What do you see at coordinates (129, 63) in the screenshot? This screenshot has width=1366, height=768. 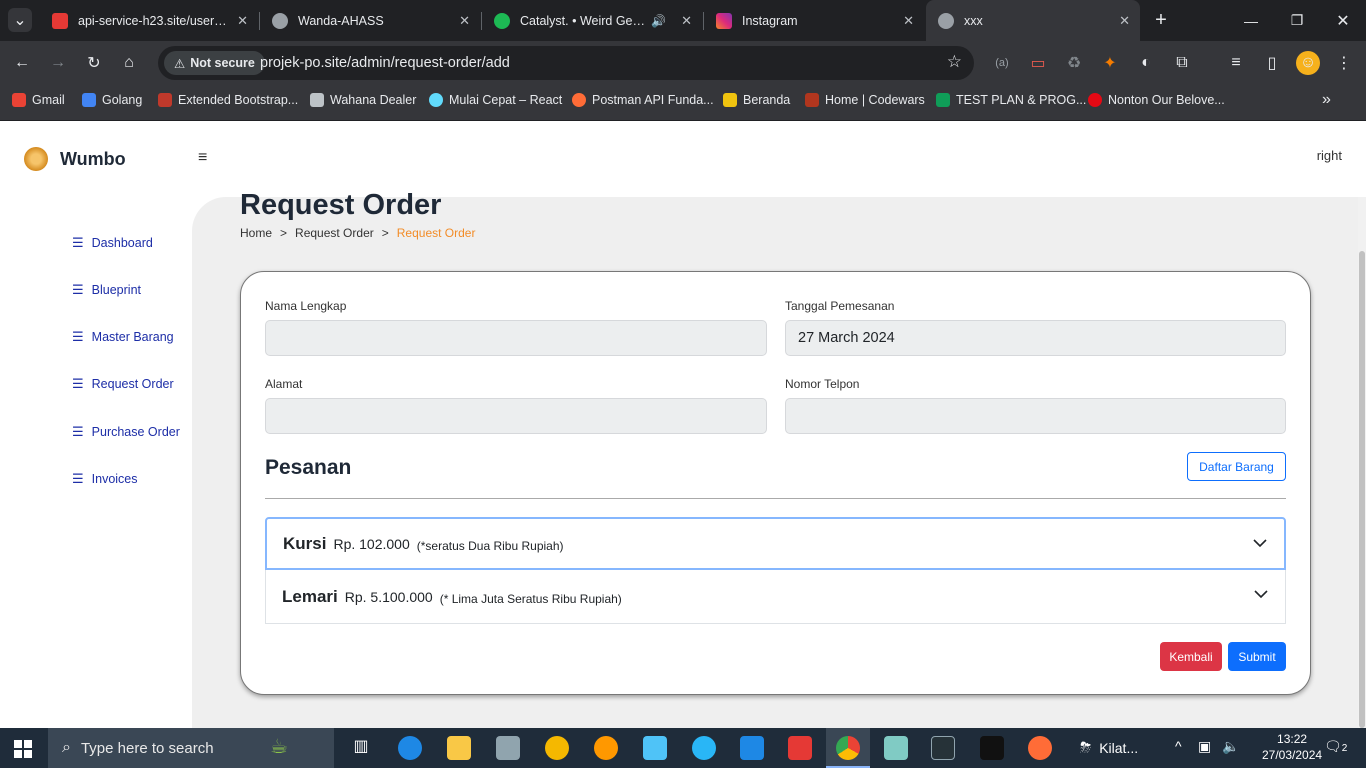 I see `home-icon: ⌂` at bounding box center [129, 63].